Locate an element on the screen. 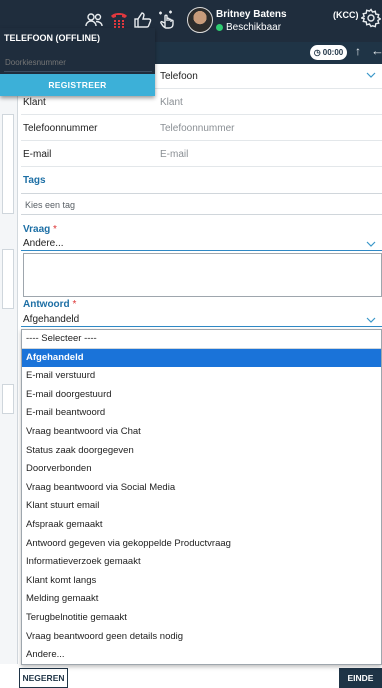 This screenshot has height=688, width=382. phone-label: Telefoonnummer is located at coordinates (60, 128).